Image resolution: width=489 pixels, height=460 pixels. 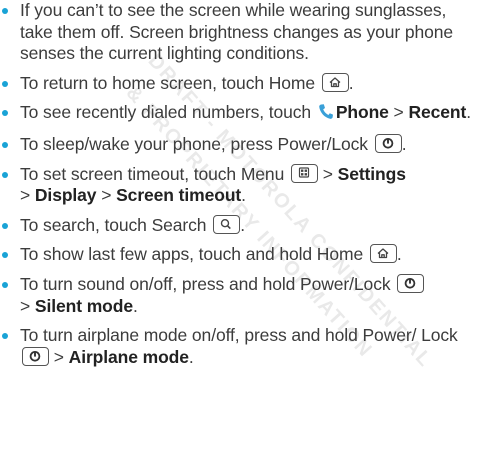 I want to click on display-label: Display, so click(x=65, y=195).